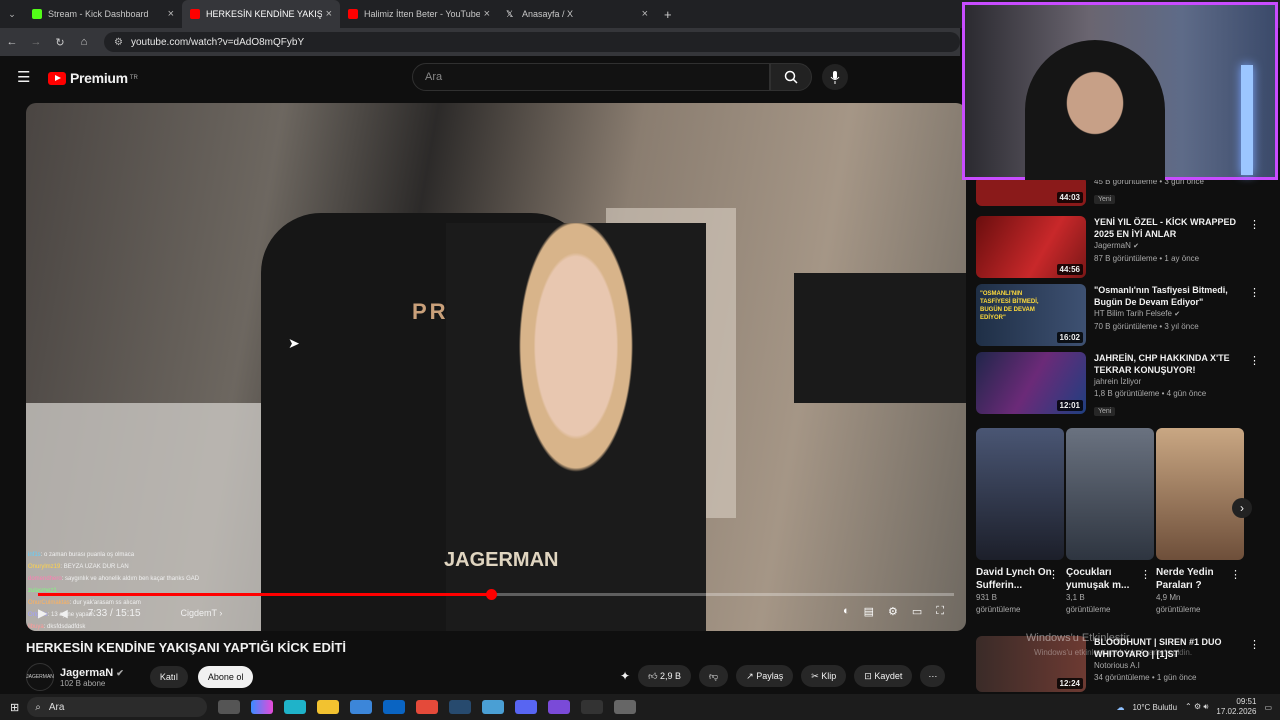 This screenshot has width=1280, height=720. I want to click on mouse-cursor-icon: ➤, so click(294, 343).